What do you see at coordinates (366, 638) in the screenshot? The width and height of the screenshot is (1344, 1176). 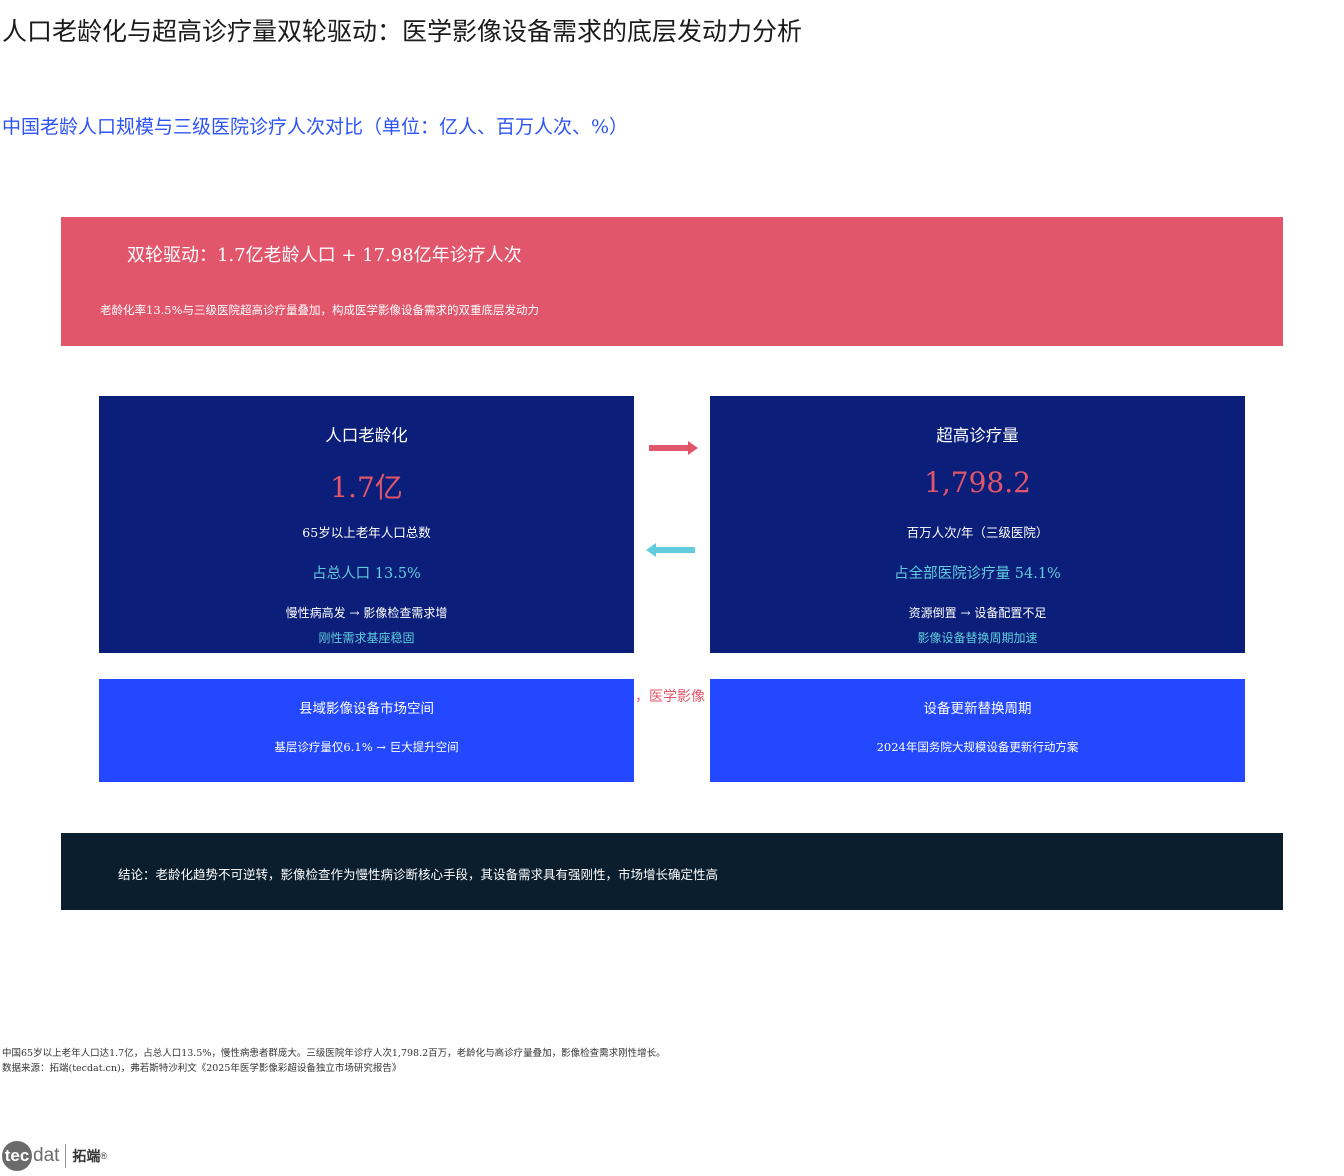 I see `card-note: 刚性需求基座稳固` at bounding box center [366, 638].